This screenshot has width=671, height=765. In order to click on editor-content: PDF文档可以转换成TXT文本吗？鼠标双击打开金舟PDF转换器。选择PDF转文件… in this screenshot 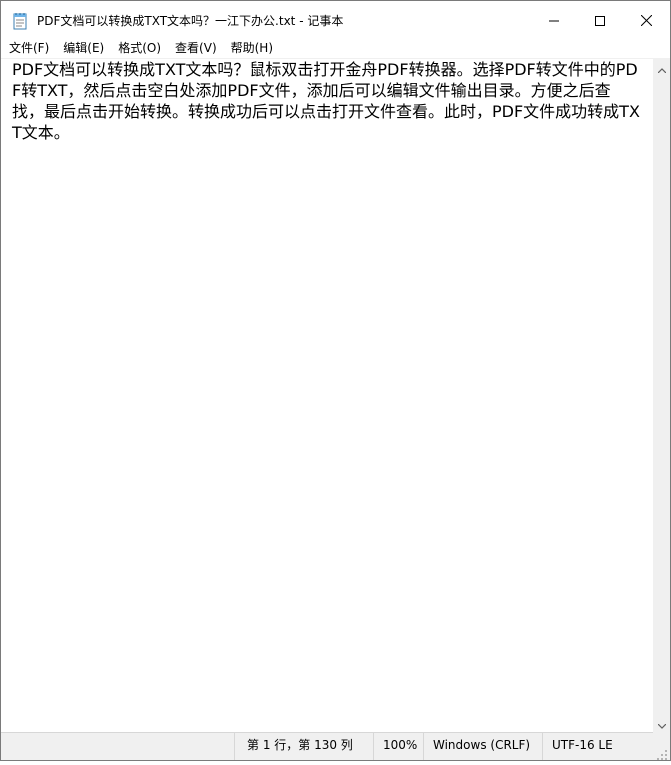, I will do `click(327, 101)`.